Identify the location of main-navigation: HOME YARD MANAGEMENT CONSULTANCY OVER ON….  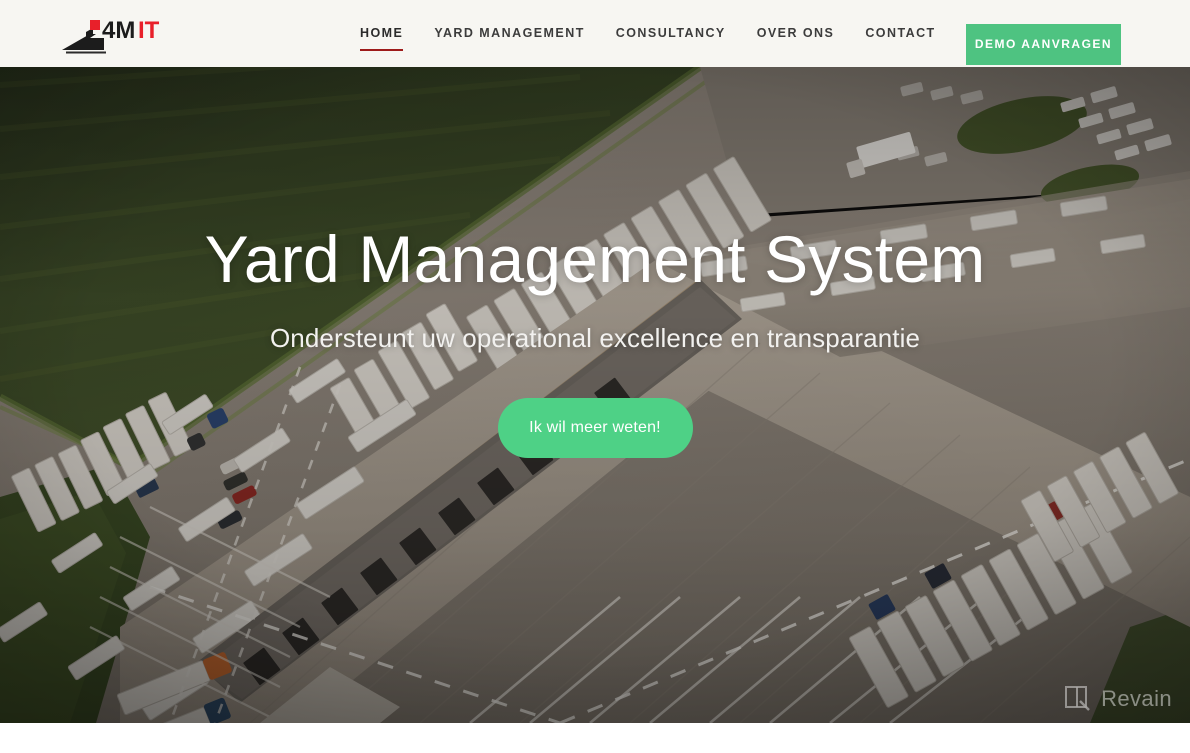
(684, 33).